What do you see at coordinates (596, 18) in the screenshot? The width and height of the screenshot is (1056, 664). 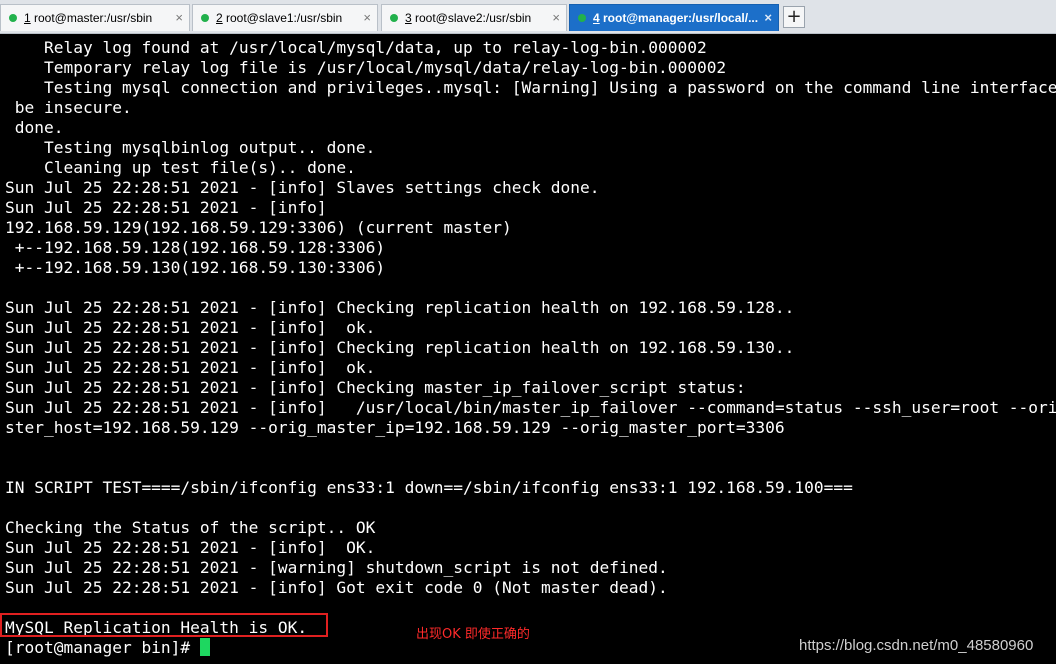 I see `tab-number: 4` at bounding box center [596, 18].